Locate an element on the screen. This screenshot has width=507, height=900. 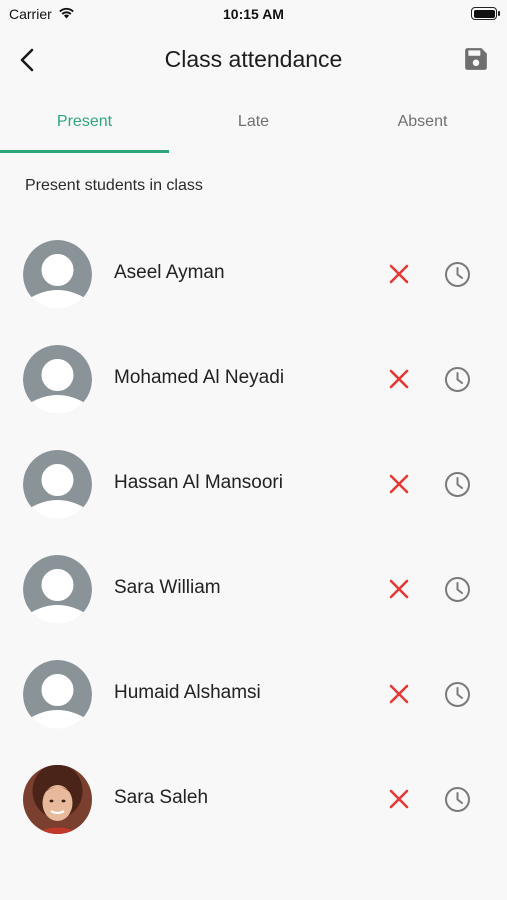
tab-late: Late is located at coordinates (253, 126).